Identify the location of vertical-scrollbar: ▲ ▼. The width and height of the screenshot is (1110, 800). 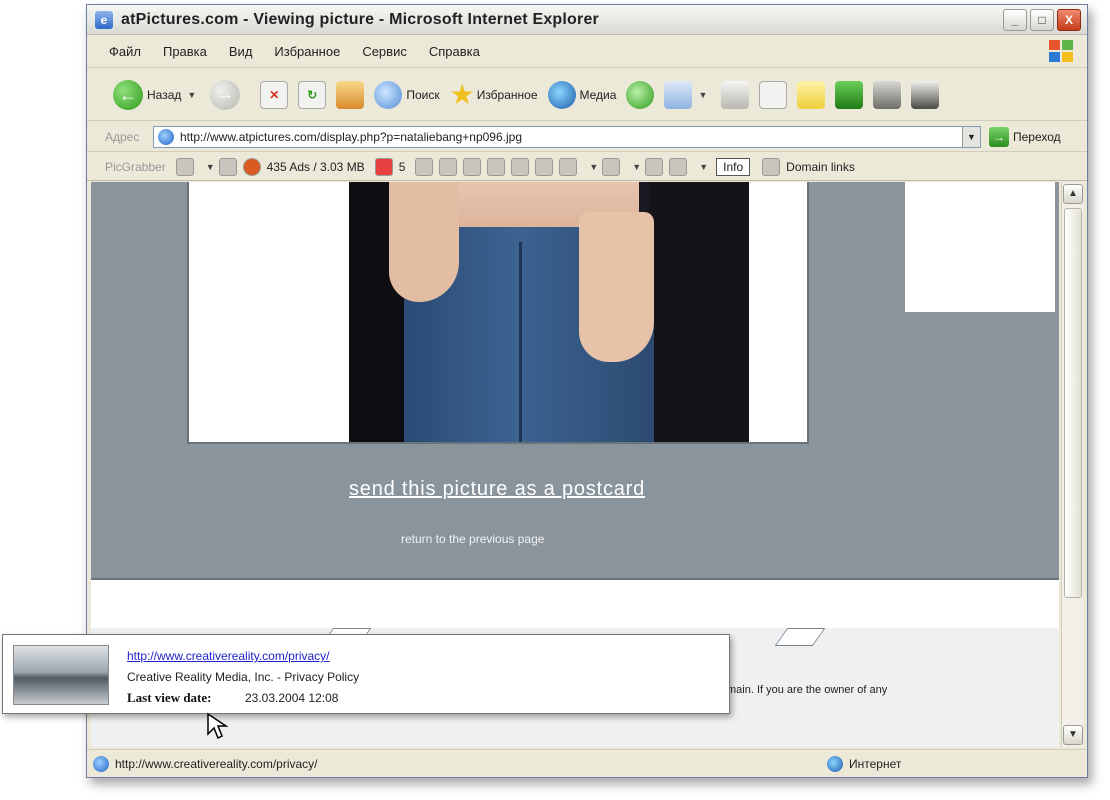
(1072, 464).